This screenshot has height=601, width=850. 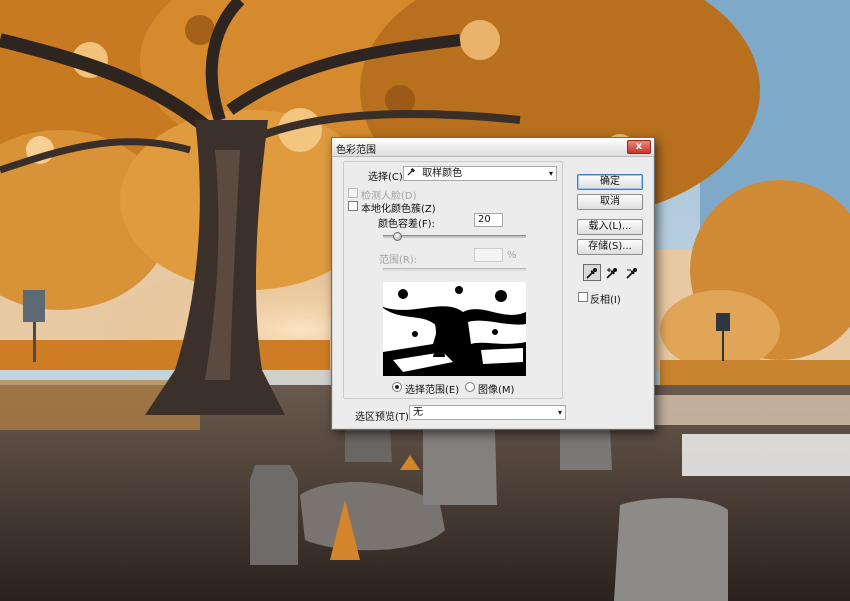 What do you see at coordinates (488, 220) in the screenshot?
I see `fuzziness-input: 20` at bounding box center [488, 220].